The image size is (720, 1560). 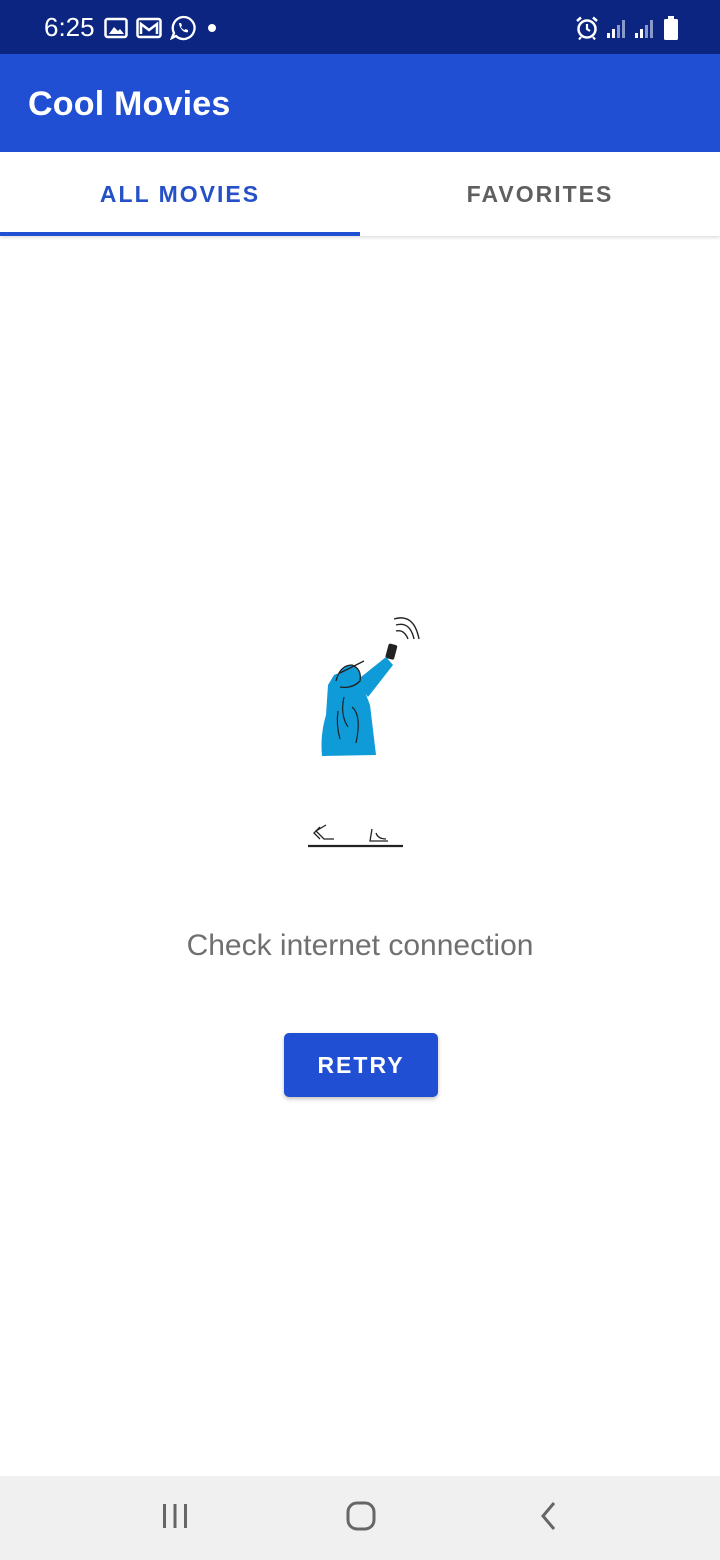 What do you see at coordinates (212, 28) in the screenshot?
I see `notification-dot-icon` at bounding box center [212, 28].